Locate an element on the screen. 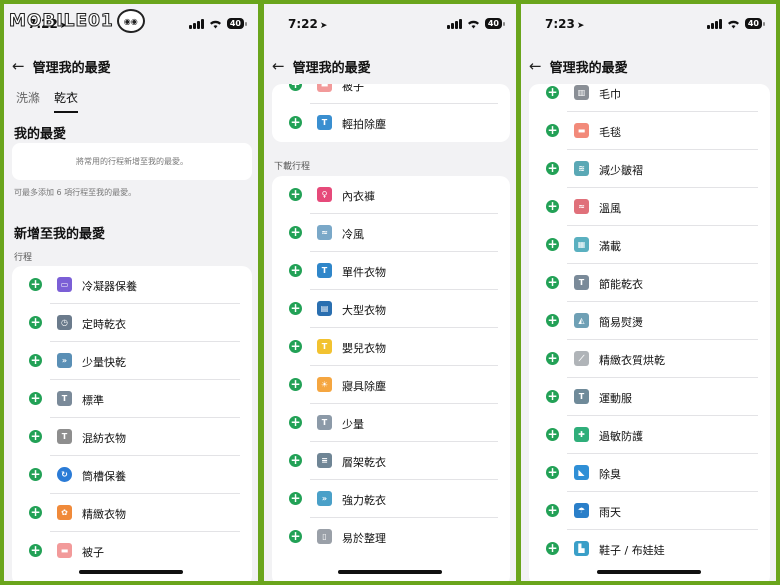 This screenshot has height=585, width=780. status-time: 7:22 ➤ is located at coordinates (308, 24).